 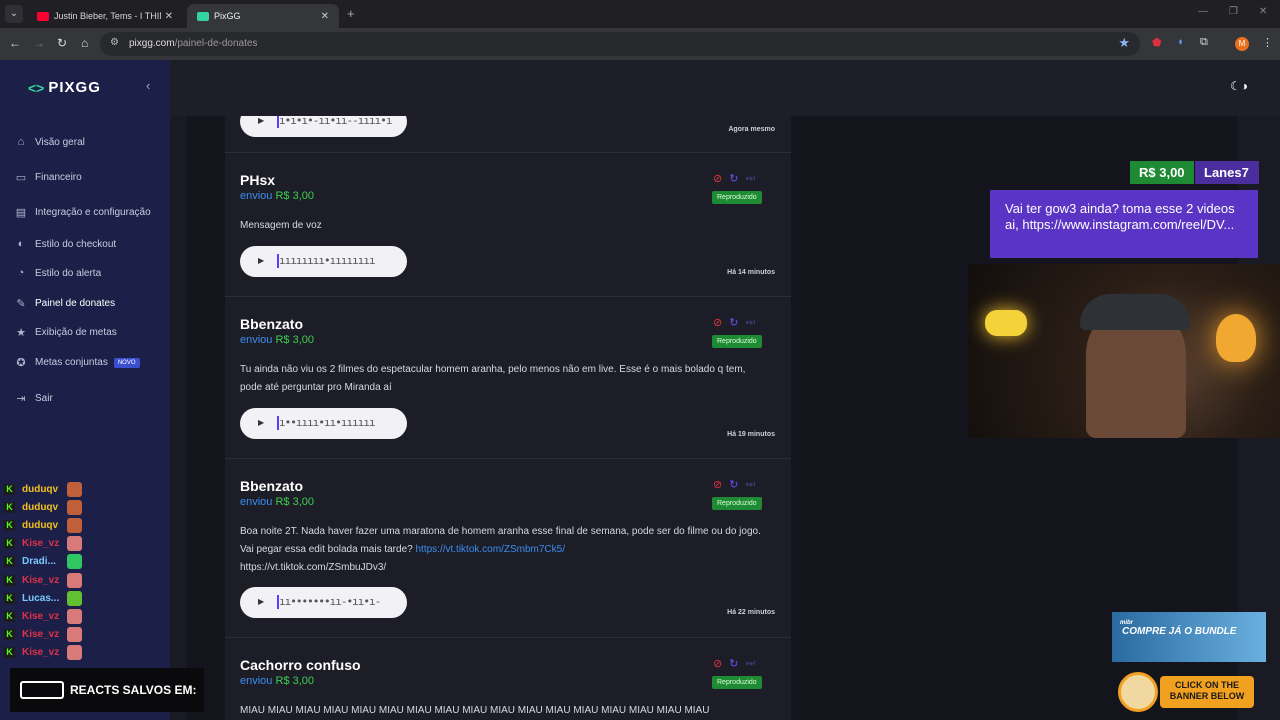 I want to click on sidebar-item-metas-conjuntas: ✪ Metas conjuntas NOVO, so click(x=77, y=362).